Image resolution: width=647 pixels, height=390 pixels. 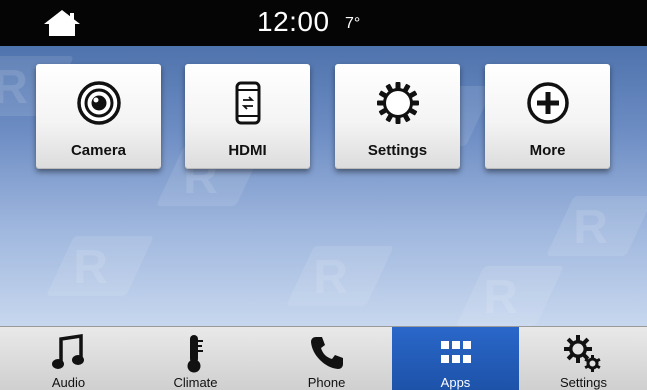 I want to click on nav-apps-label: Apps, so click(x=455, y=382).